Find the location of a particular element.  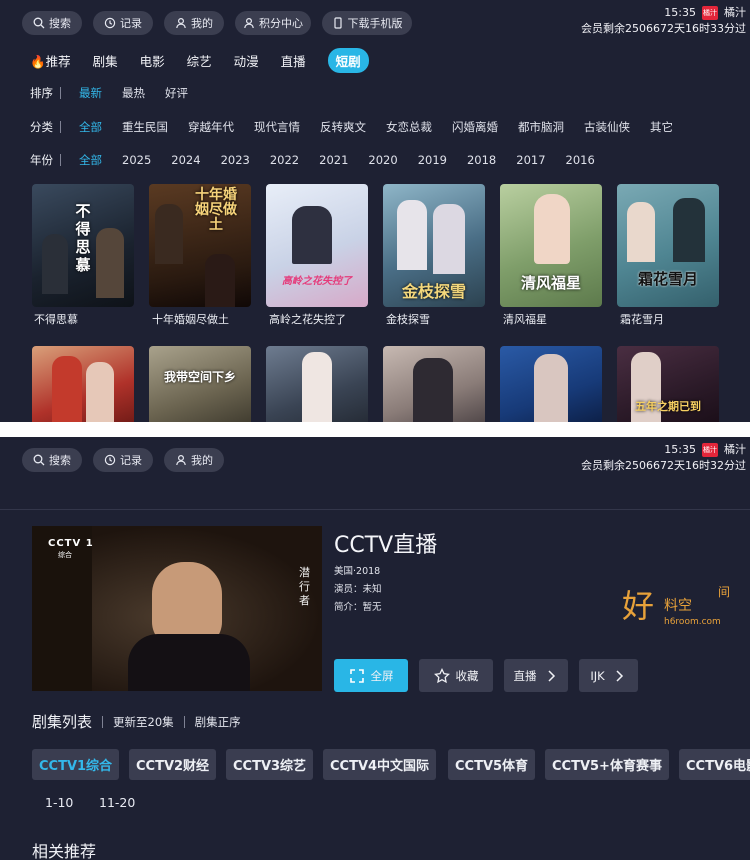

category-option: 重生民国 is located at coordinates (145, 127).